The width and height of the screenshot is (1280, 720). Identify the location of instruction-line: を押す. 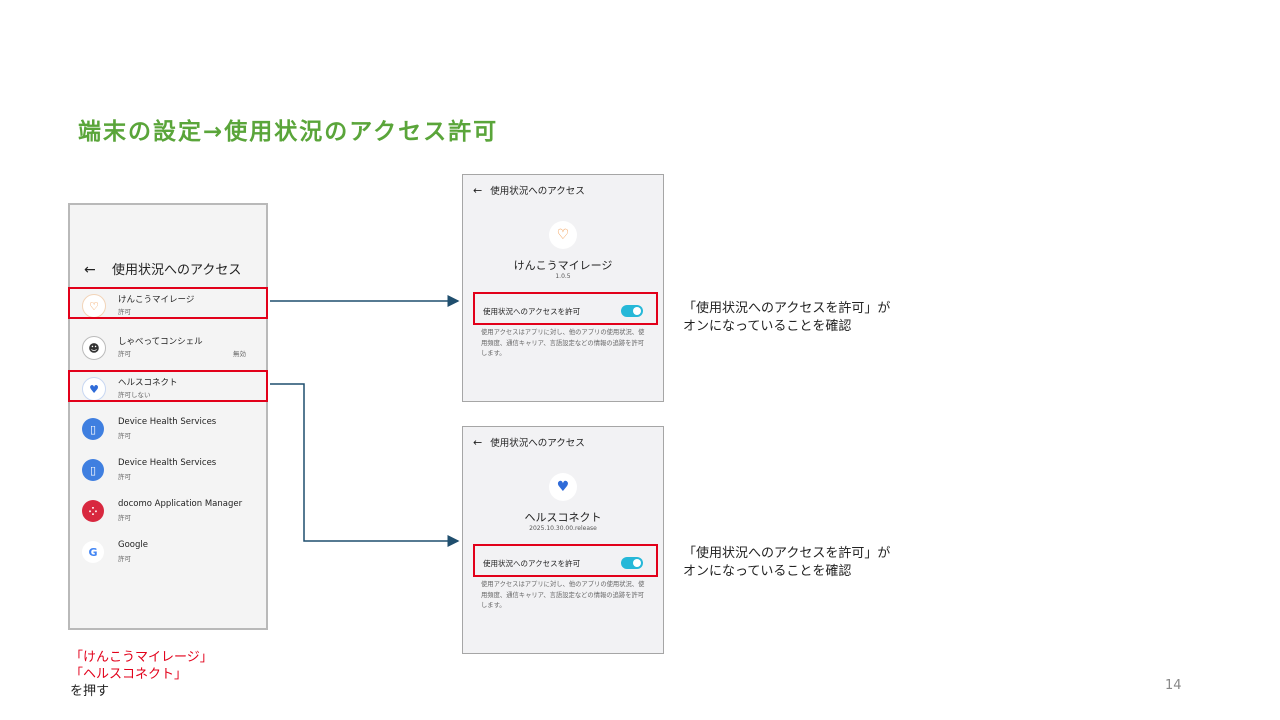
(90, 691).